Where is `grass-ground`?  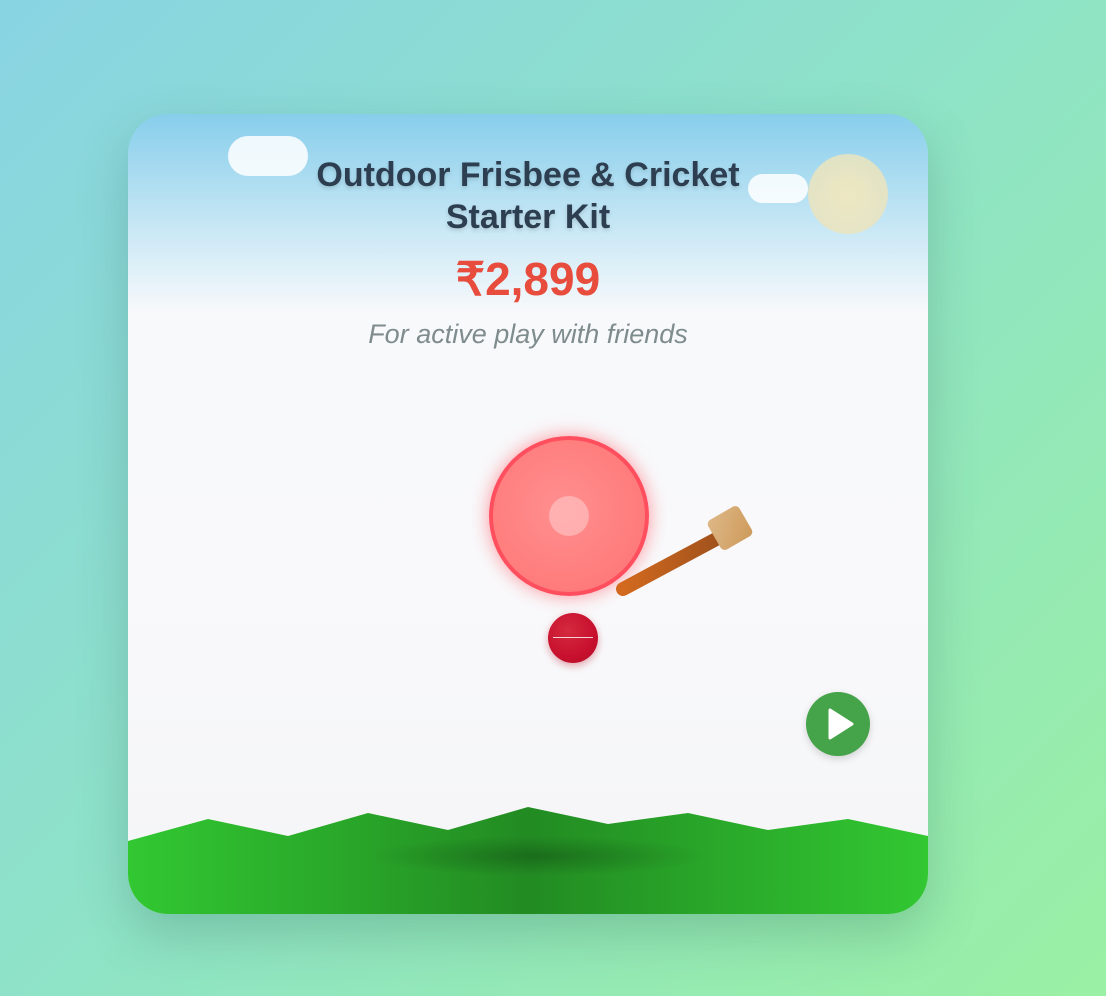 grass-ground is located at coordinates (528, 860).